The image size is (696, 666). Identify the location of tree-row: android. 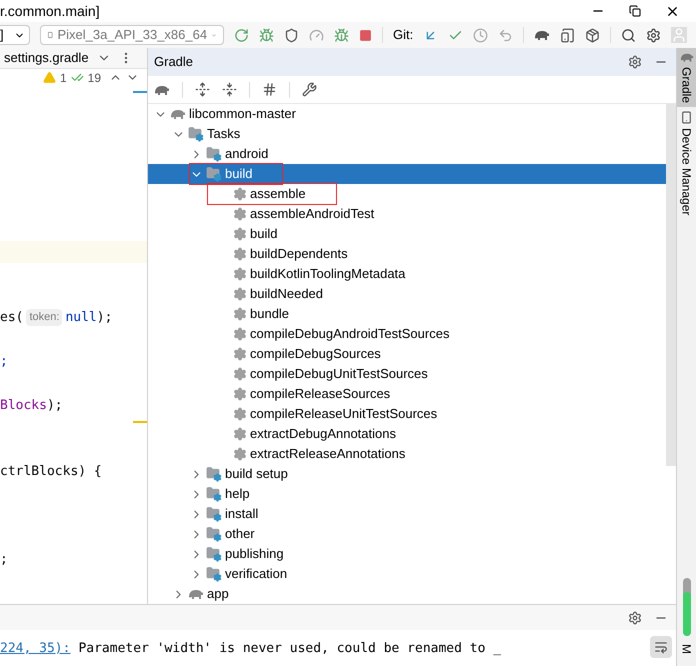
(407, 154).